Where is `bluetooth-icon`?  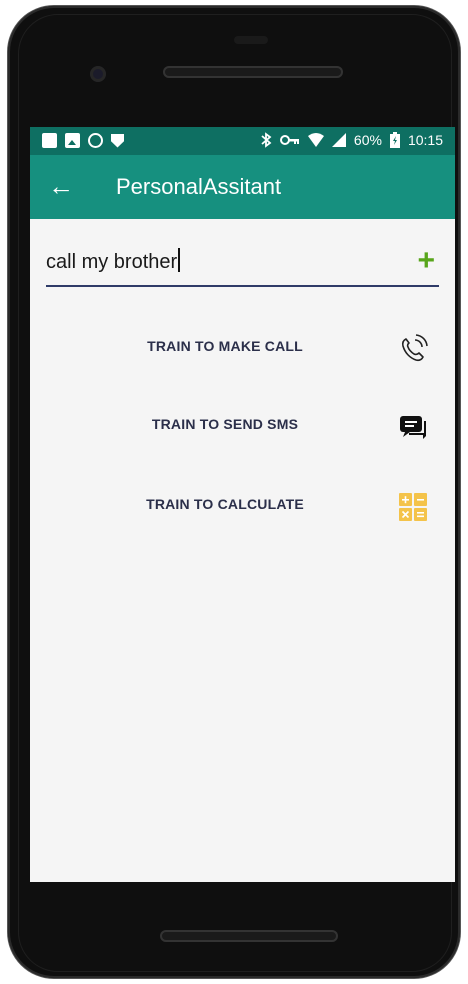 bluetooth-icon is located at coordinates (266, 140).